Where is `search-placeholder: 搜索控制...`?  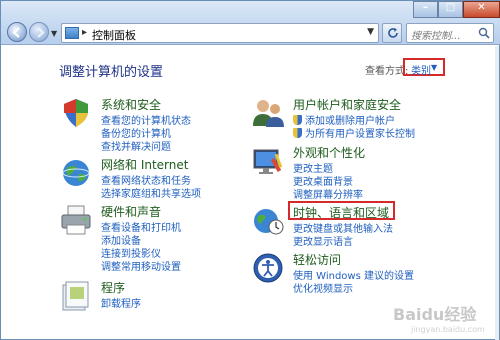 search-placeholder: 搜索控制... is located at coordinates (436, 36).